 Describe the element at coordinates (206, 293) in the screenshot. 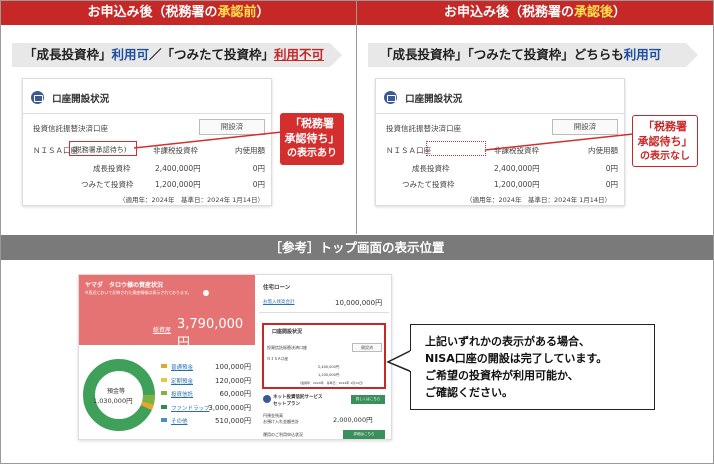

I see `info-icon` at that location.